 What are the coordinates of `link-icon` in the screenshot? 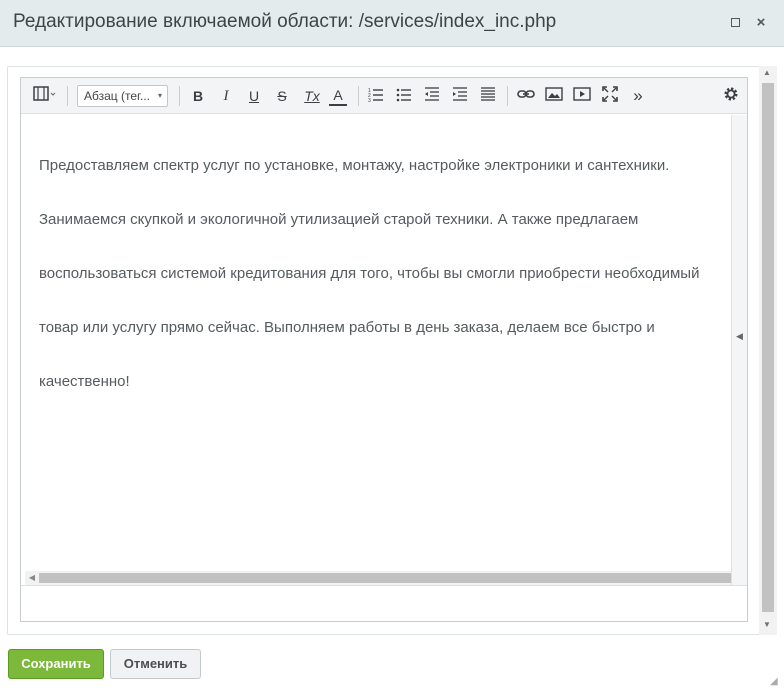 It's located at (526, 94).